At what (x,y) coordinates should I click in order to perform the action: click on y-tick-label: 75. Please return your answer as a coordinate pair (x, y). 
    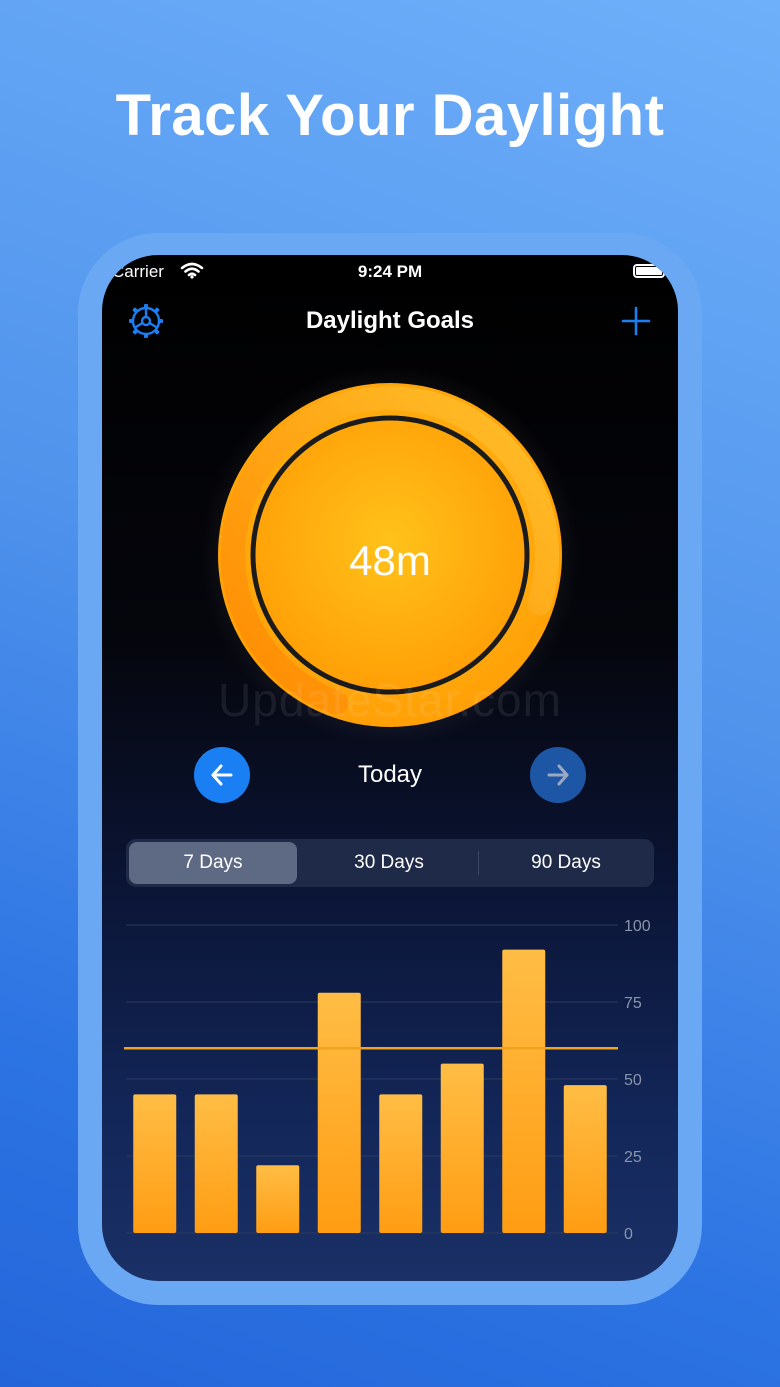
    Looking at the image, I should click on (633, 1003).